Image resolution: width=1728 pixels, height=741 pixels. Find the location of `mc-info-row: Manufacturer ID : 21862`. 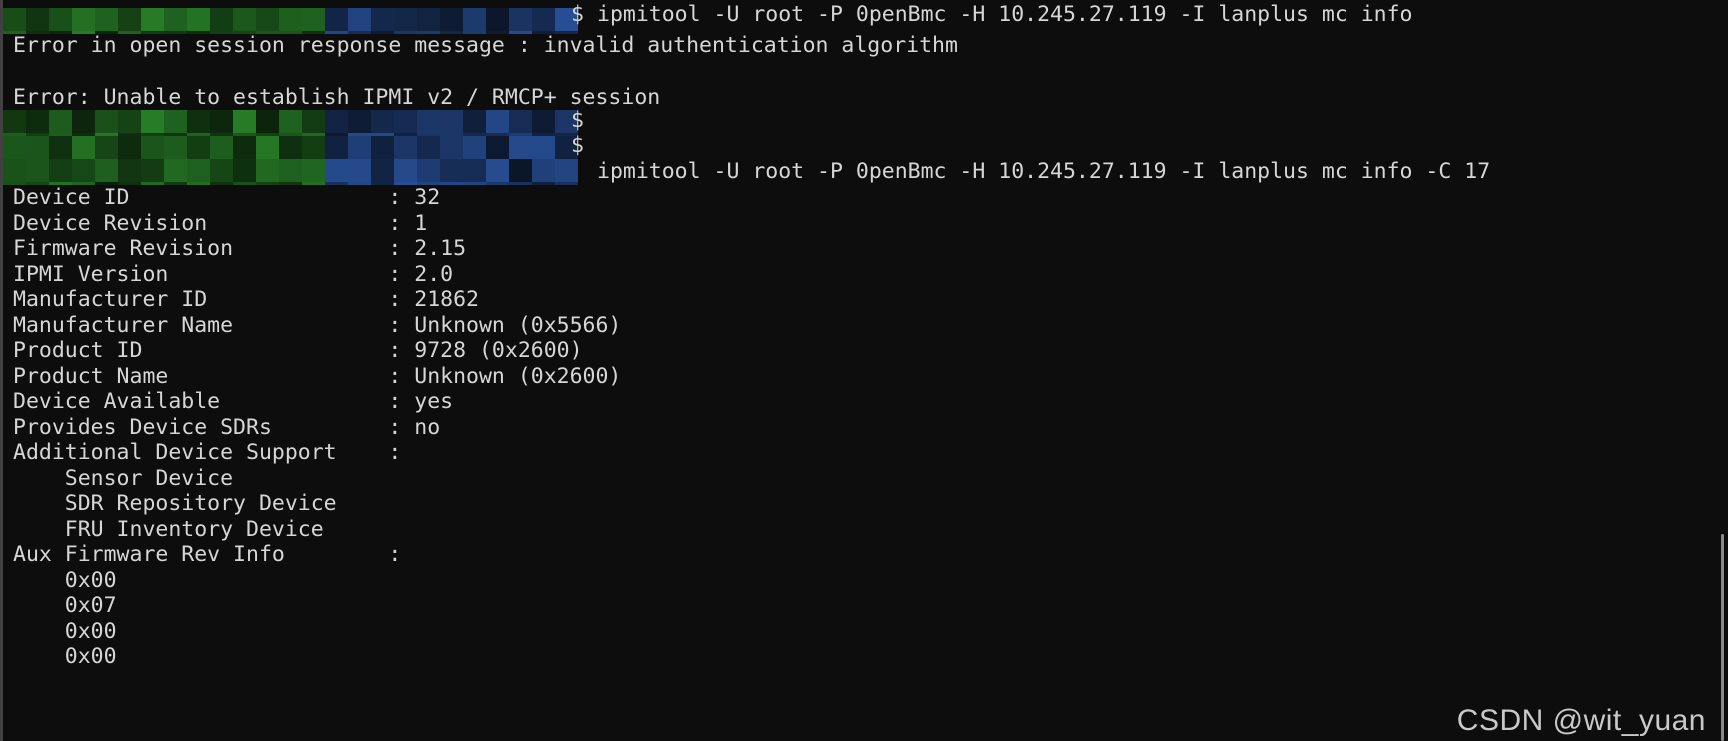

mc-info-row: Manufacturer ID : 21862 is located at coordinates (246, 299).